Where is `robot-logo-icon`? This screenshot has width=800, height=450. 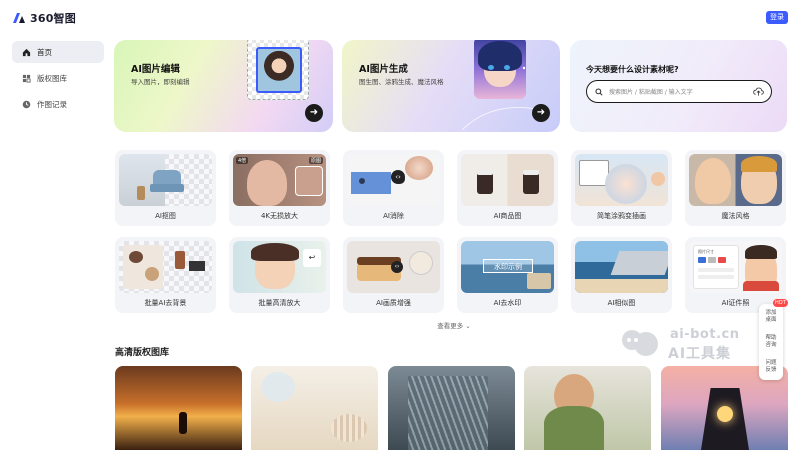
robot-logo-icon is located at coordinates (640, 343).